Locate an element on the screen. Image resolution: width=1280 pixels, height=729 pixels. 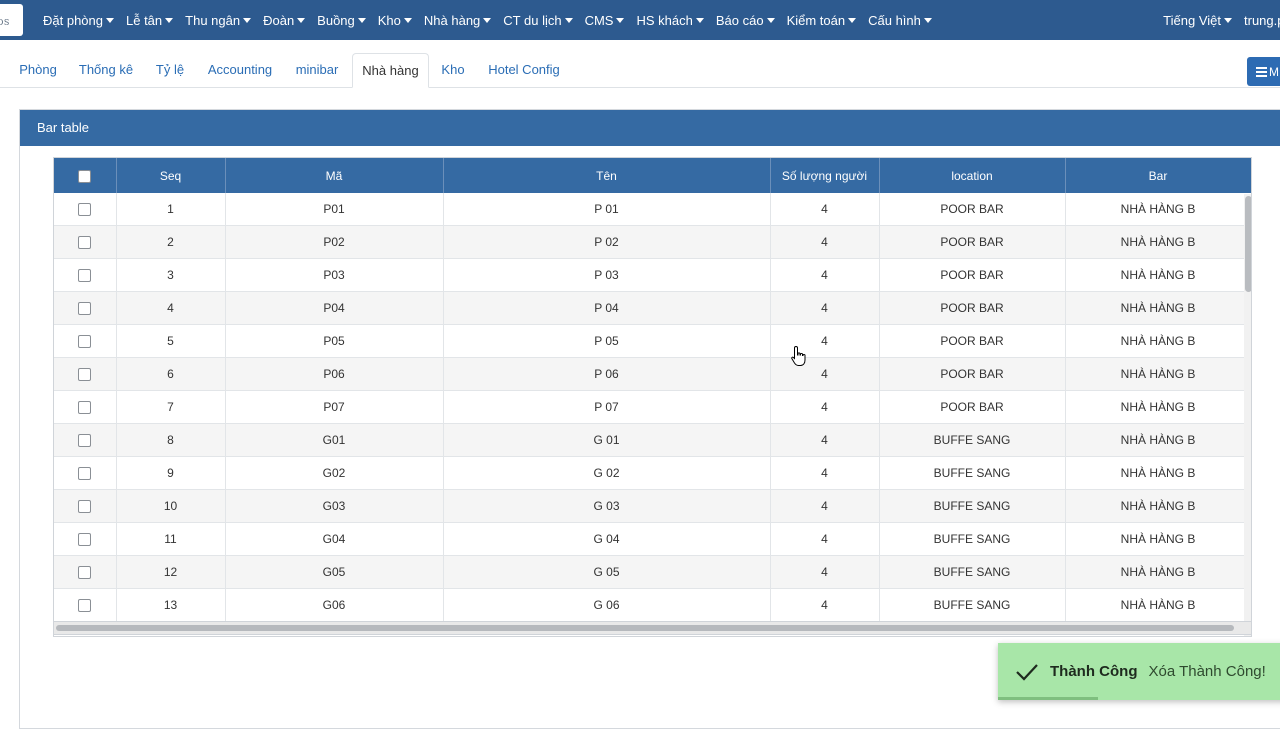
table-row: 3 P03 P 03 4 POOR BAR NHÀ HÀNG B is located at coordinates (652, 275).